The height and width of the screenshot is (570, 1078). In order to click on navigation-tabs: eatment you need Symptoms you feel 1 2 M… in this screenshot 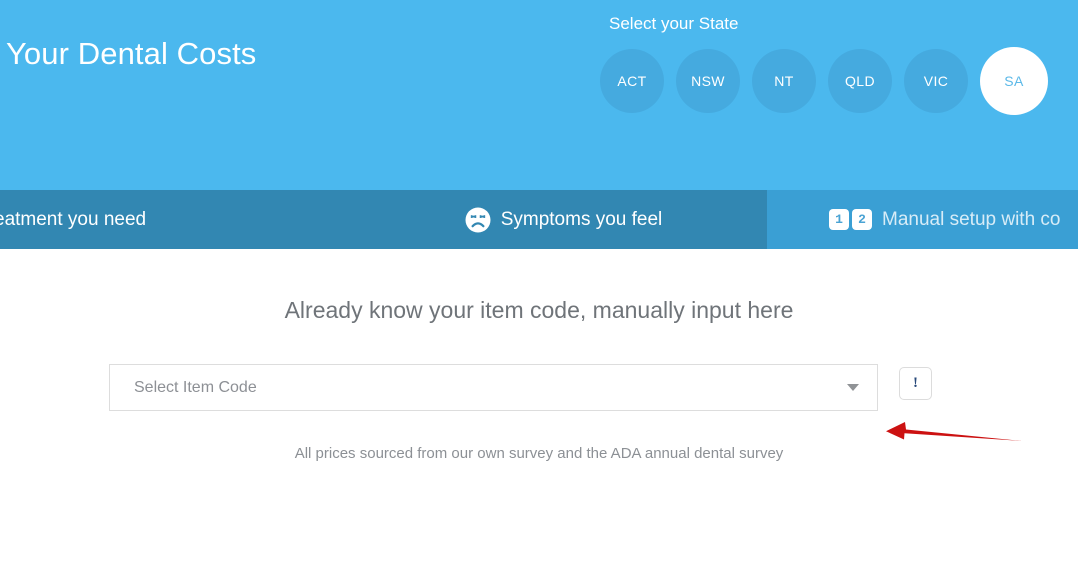, I will do `click(539, 219)`.